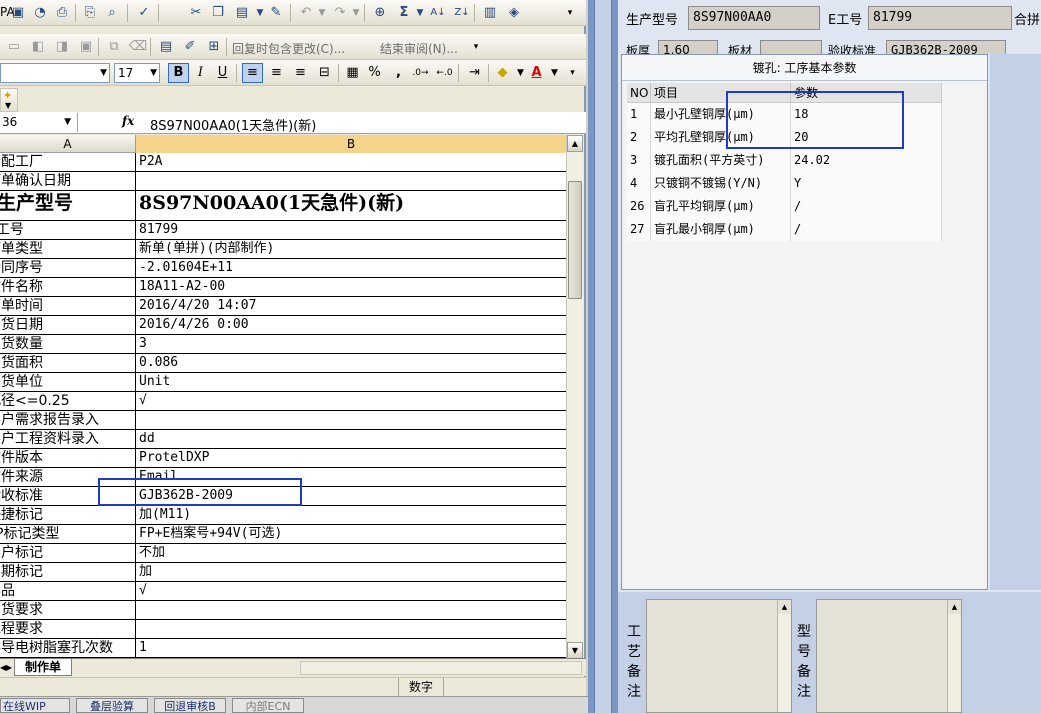 Image resolution: width=1041 pixels, height=714 pixels. Describe the element at coordinates (276, 13) in the screenshot. I see `format-painter-icon: ✎` at that location.